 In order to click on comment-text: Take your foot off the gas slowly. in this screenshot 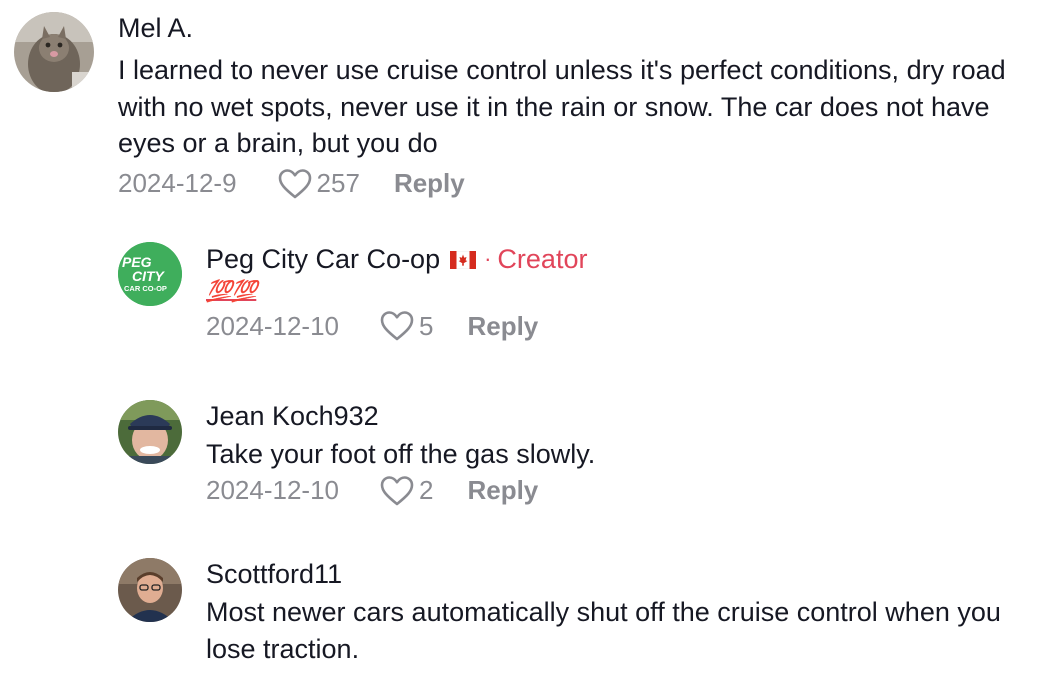, I will do `click(401, 454)`.